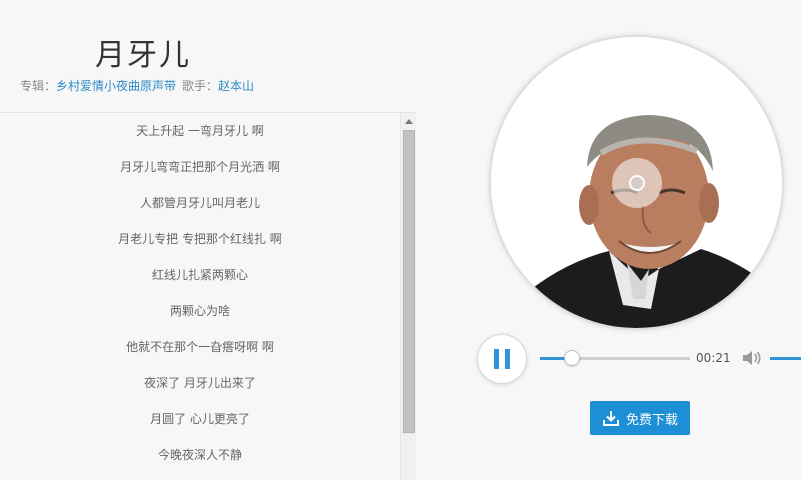  What do you see at coordinates (199, 203) in the screenshot?
I see `lyric-line: 人都管月牙儿叫月老儿` at bounding box center [199, 203].